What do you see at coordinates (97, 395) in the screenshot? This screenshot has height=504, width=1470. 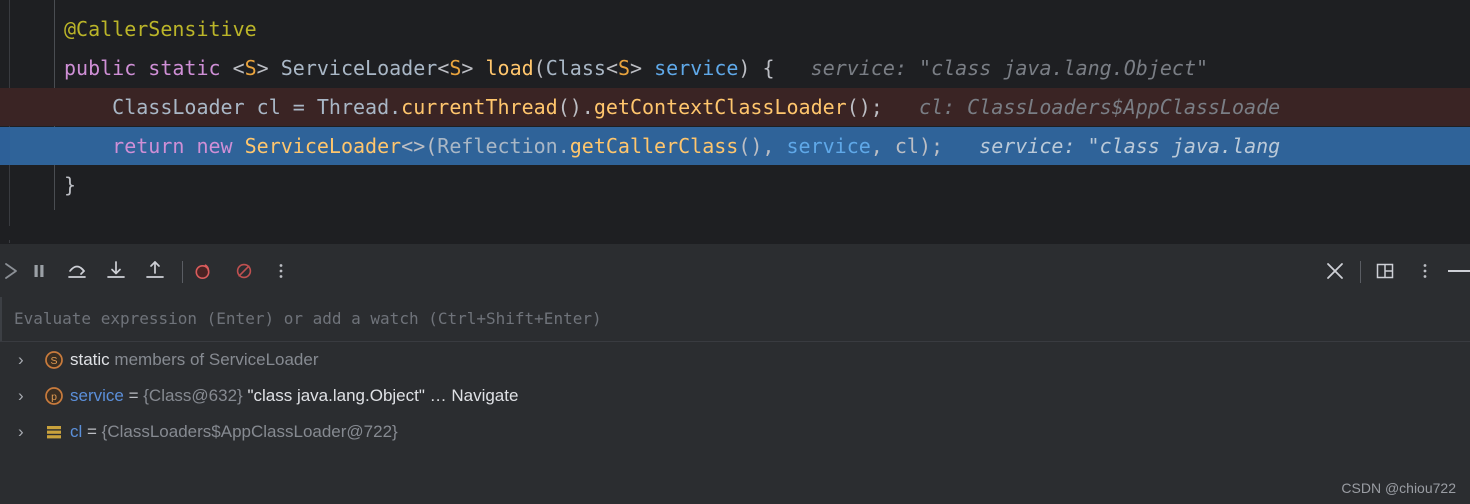 I see `variable-text-segment: service` at bounding box center [97, 395].